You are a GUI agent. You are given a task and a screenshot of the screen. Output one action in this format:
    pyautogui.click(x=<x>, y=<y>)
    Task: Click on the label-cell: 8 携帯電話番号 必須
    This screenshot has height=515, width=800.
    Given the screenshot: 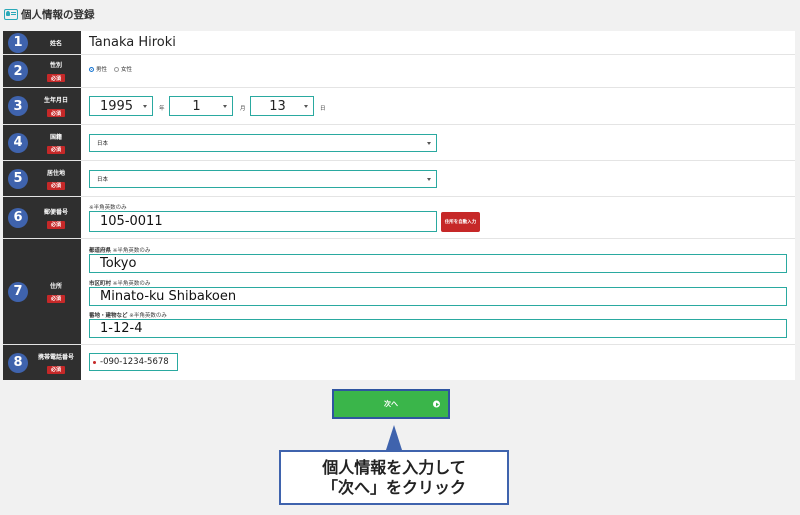 What is the action you would take?
    pyautogui.click(x=42, y=362)
    